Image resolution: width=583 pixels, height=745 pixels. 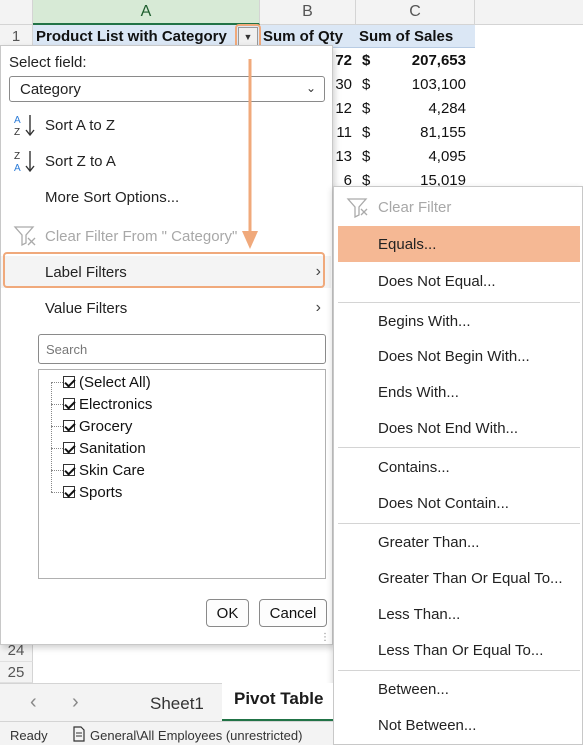 I want to click on list-item: Electronics, so click(x=107, y=404).